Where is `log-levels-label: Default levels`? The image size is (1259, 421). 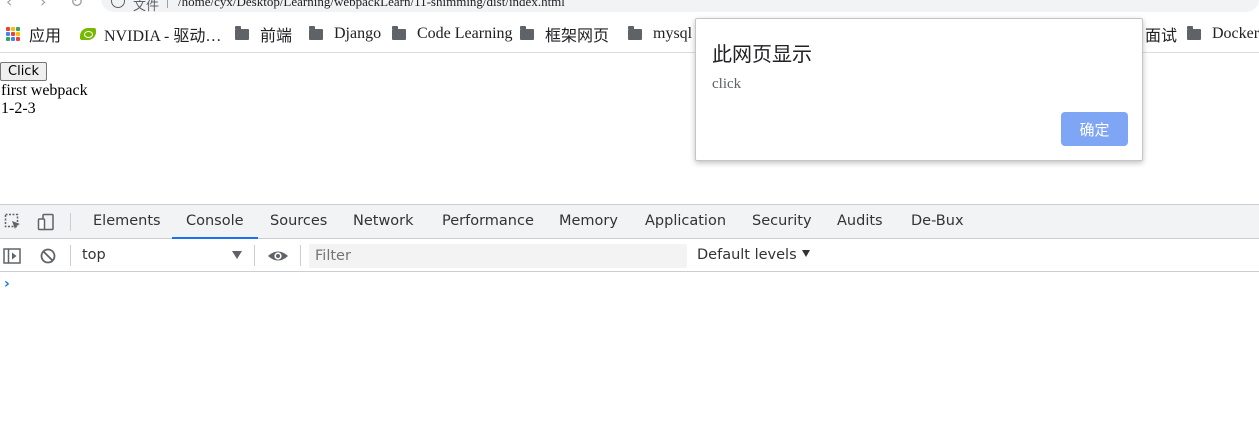 log-levels-label: Default levels is located at coordinates (747, 255).